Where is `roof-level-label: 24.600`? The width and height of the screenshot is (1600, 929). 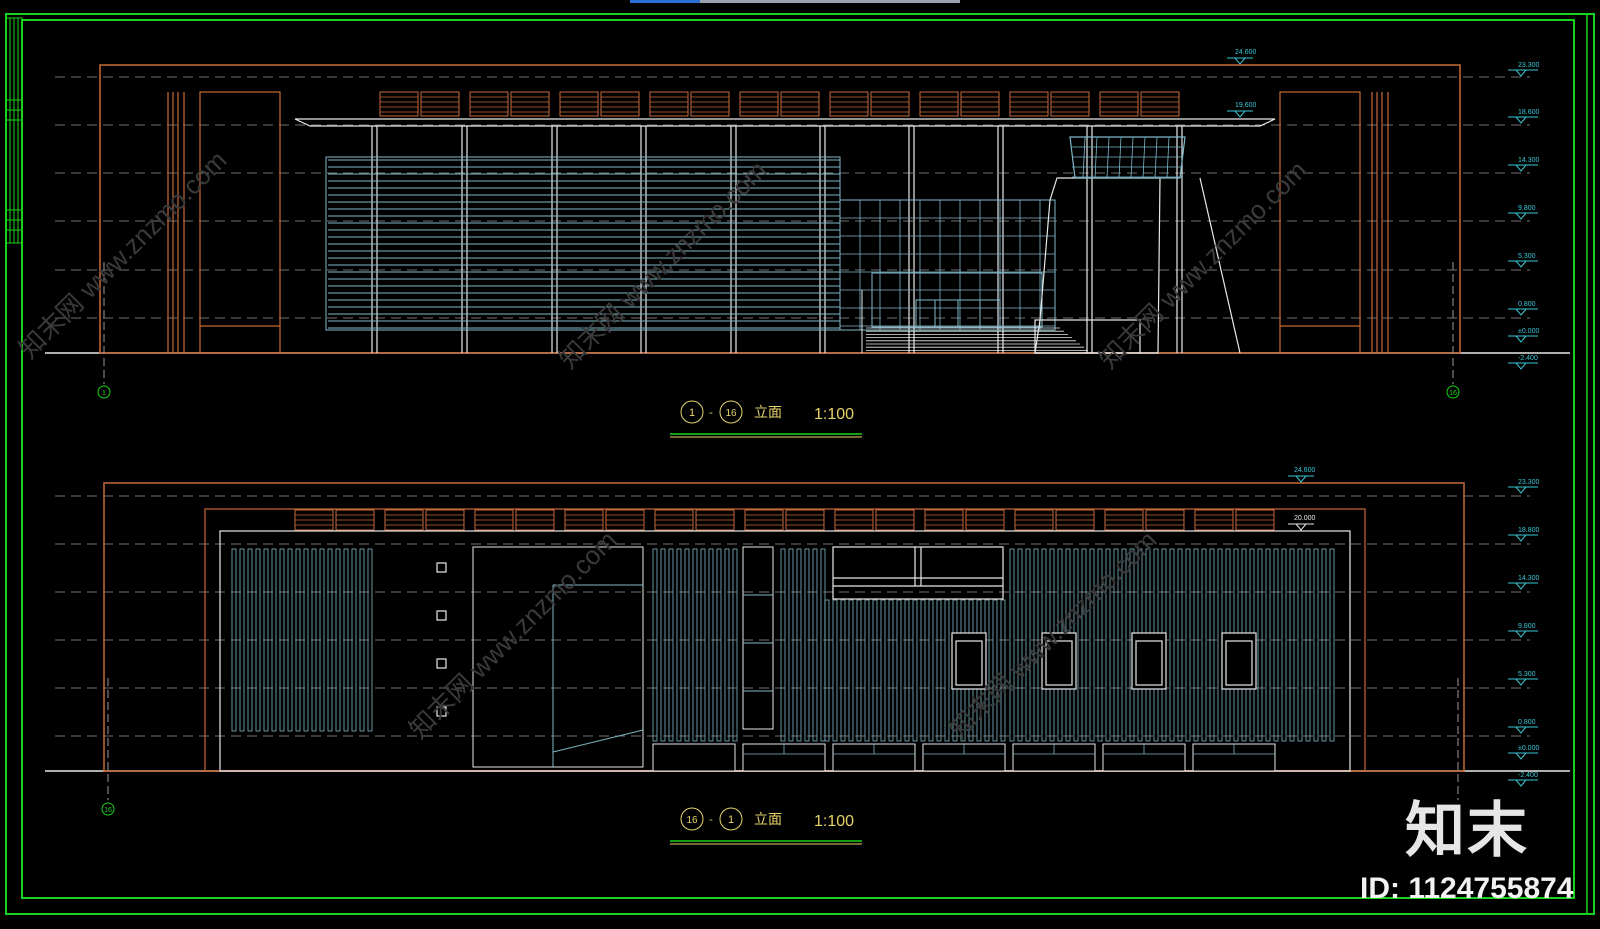 roof-level-label: 24.600 is located at coordinates (1246, 52).